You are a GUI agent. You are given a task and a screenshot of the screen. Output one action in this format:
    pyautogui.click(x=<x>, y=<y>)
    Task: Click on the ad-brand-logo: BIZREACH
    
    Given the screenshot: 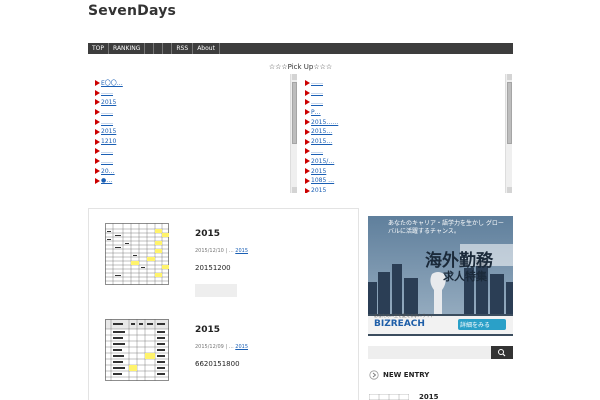 What is the action you would take?
    pyautogui.click(x=399, y=324)
    